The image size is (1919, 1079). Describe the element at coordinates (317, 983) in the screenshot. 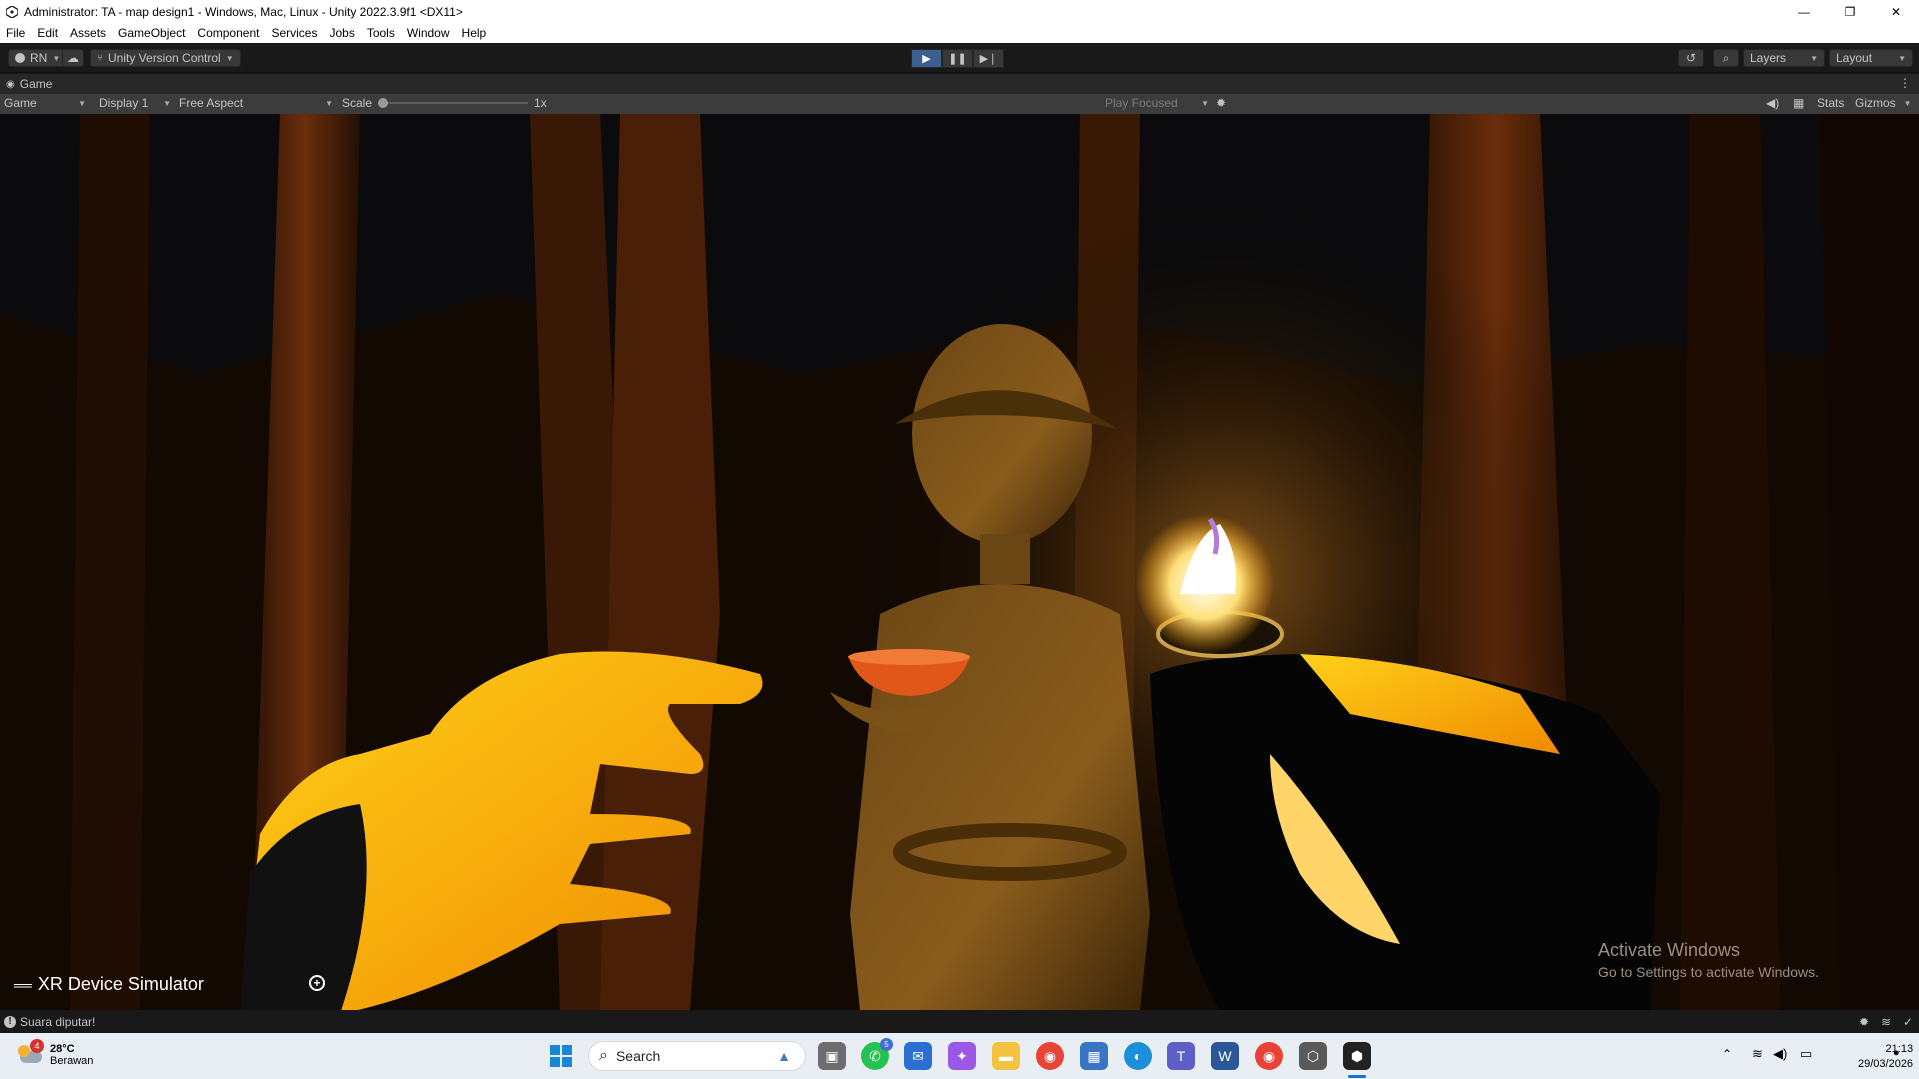

I see `add-icon: +` at that location.